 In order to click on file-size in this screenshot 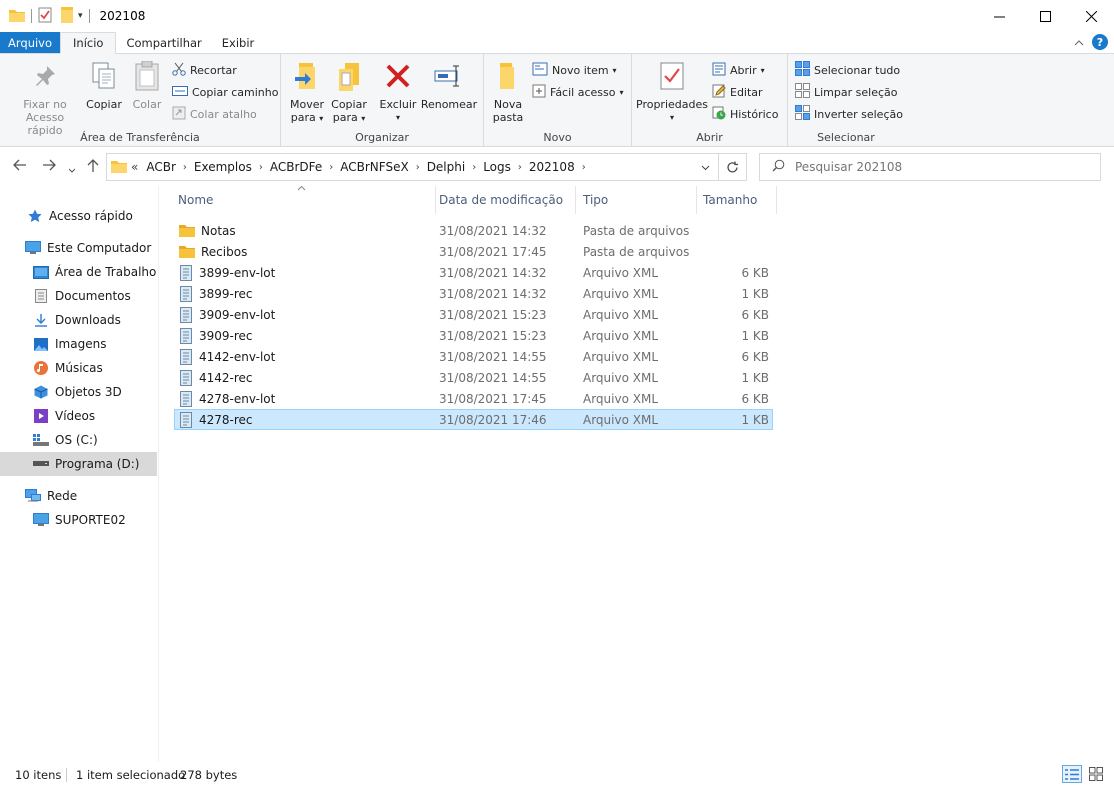, I will do `click(732, 251)`.